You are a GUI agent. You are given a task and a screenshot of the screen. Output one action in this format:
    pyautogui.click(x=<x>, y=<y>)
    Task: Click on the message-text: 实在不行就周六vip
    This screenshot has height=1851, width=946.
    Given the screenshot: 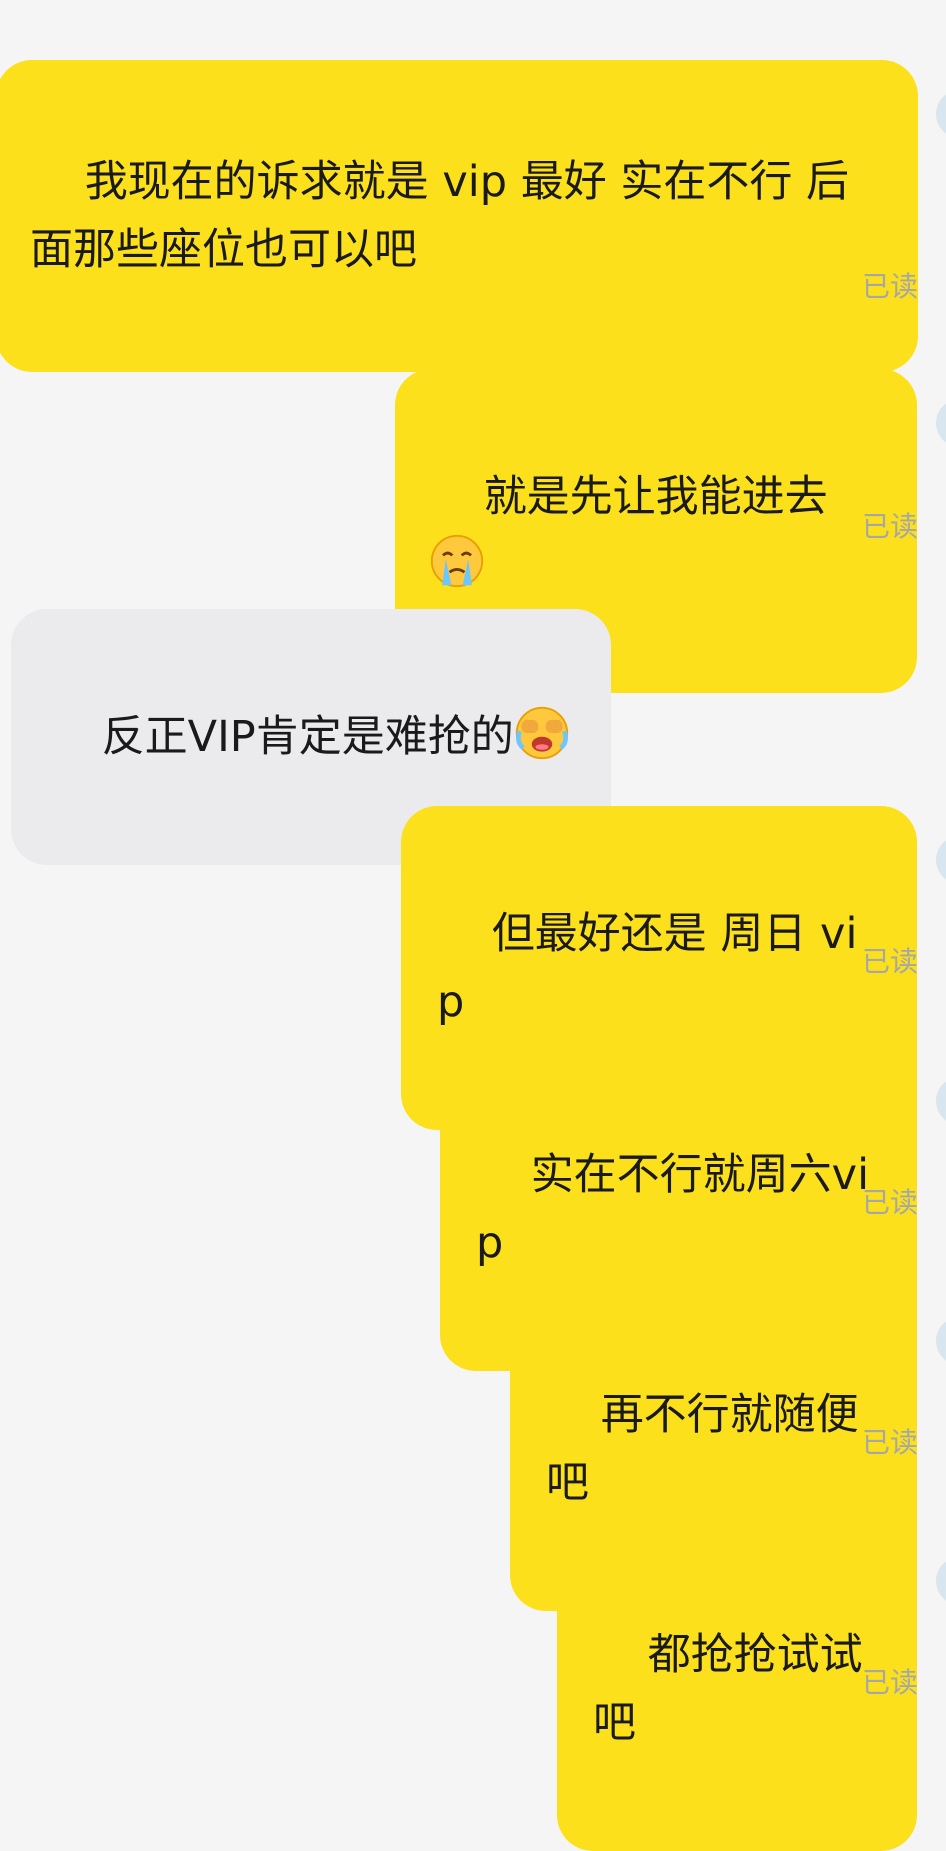 What is the action you would take?
    pyautogui.click(x=673, y=1209)
    